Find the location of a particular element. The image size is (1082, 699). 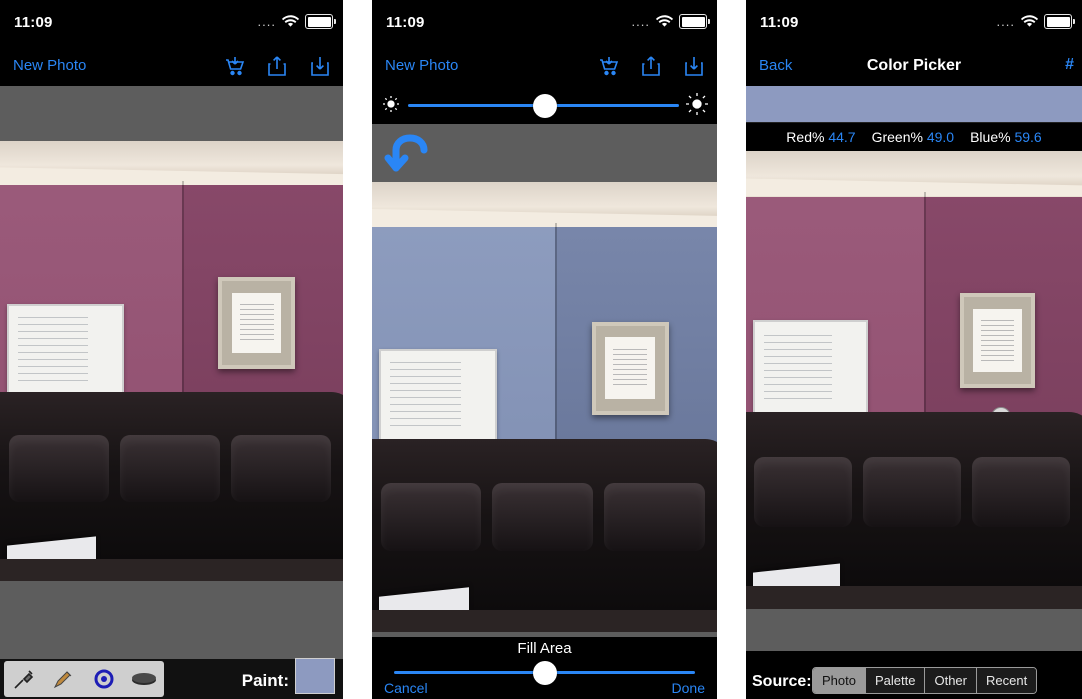

green-channel: Green% 49.0 is located at coordinates (913, 137).